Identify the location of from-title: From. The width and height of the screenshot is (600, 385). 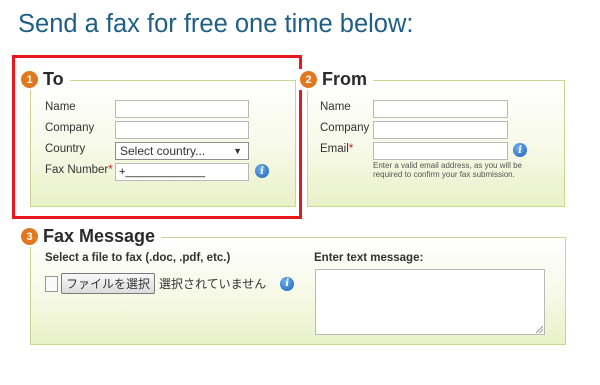
(344, 79).